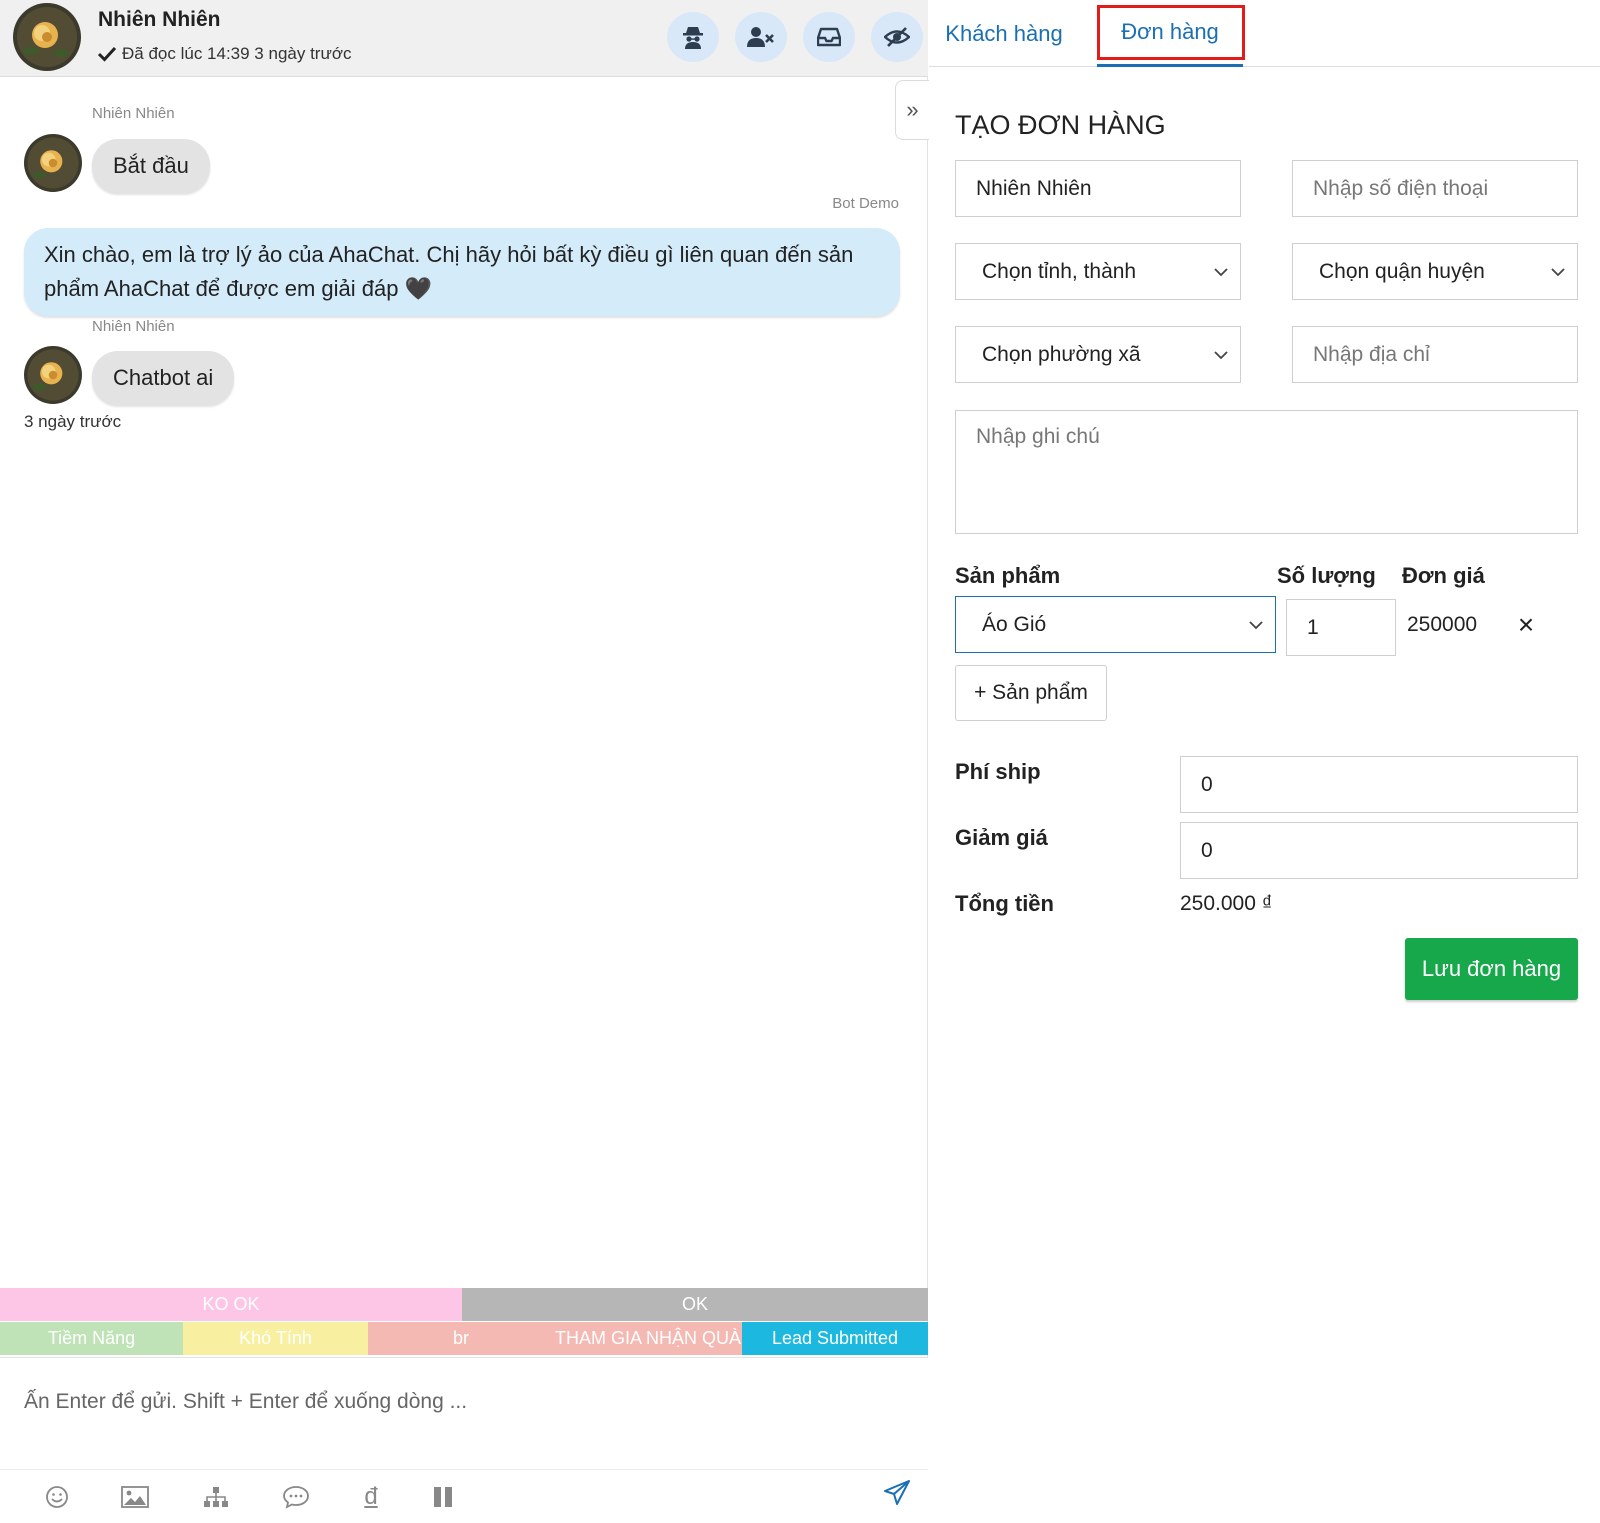  I want to click on send-icon, so click(897, 1492).